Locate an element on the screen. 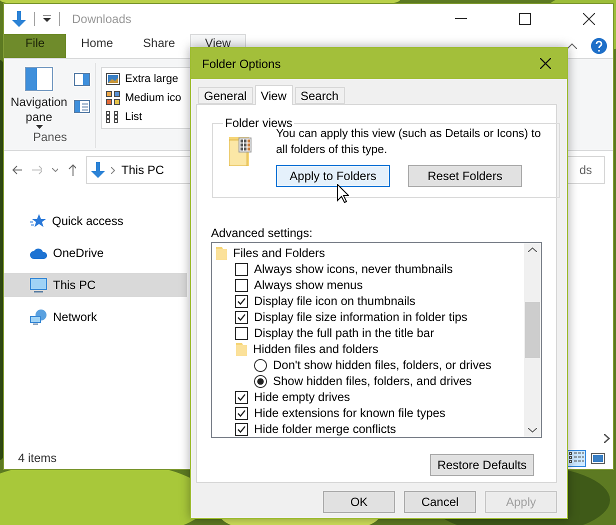  group-title: Folder views is located at coordinates (258, 123).